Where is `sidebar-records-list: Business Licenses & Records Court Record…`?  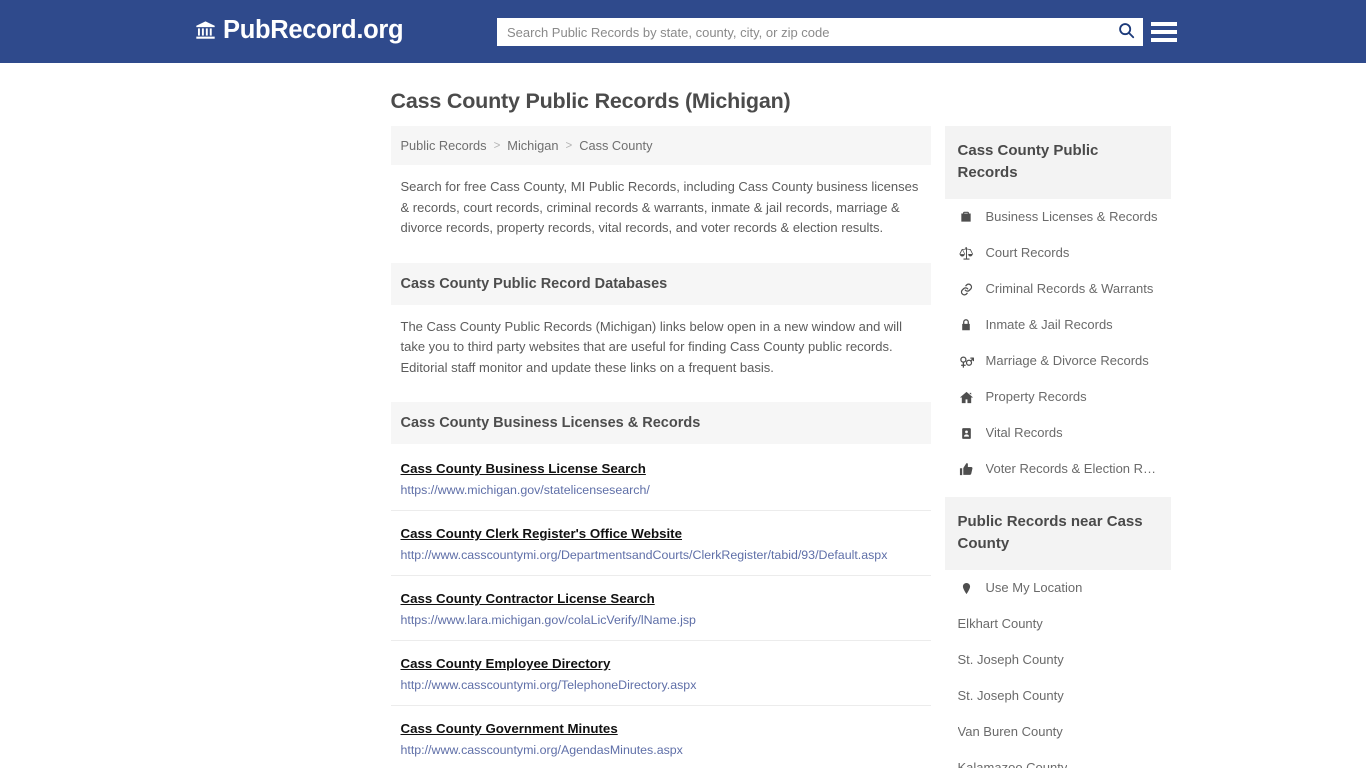 sidebar-records-list: Business Licenses & Records Court Record… is located at coordinates (1058, 343).